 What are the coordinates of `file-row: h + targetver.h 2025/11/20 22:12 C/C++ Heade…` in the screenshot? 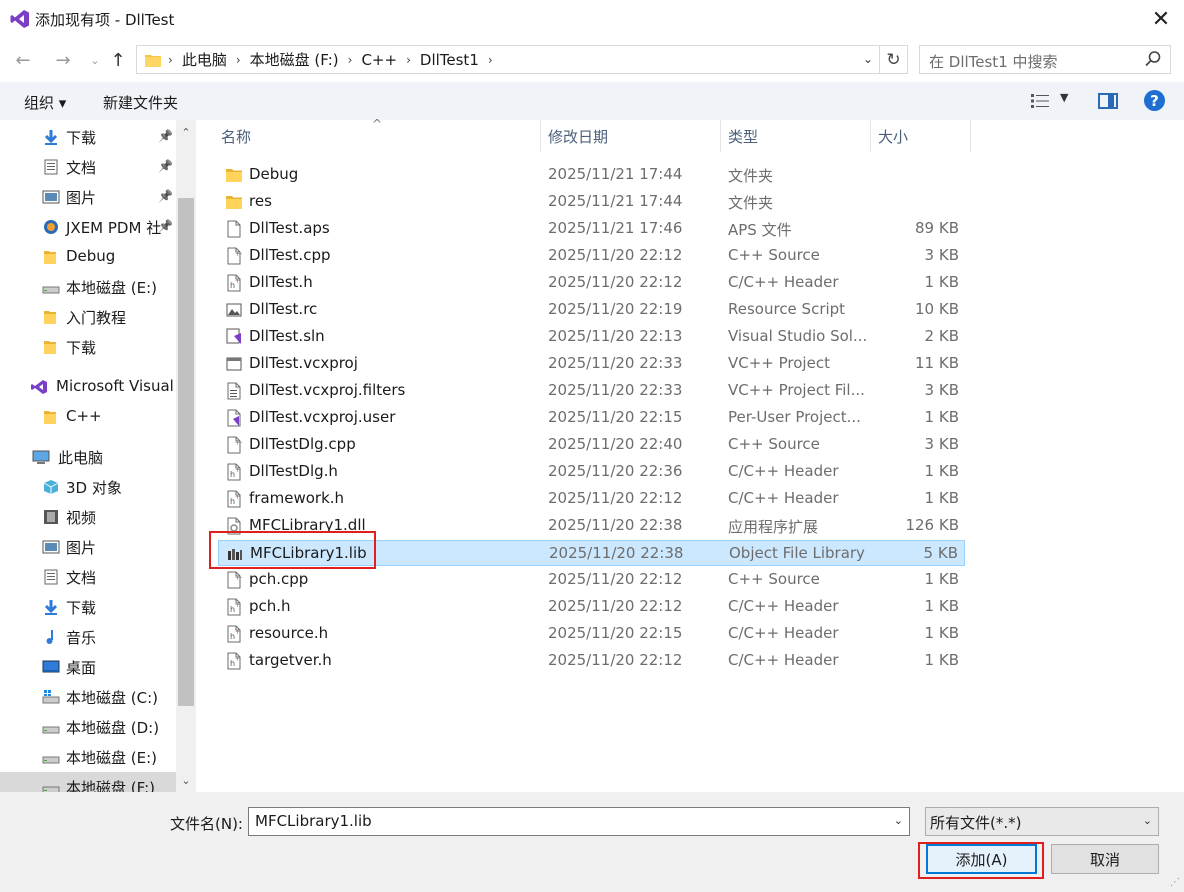 It's located at (591, 661).